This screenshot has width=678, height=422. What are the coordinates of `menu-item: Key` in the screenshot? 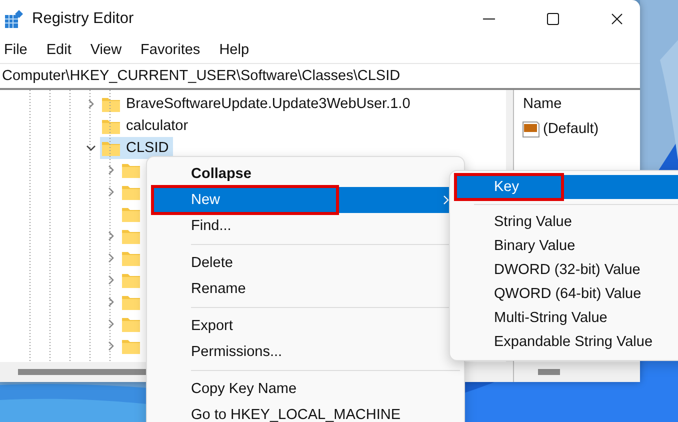 It's located at (566, 187).